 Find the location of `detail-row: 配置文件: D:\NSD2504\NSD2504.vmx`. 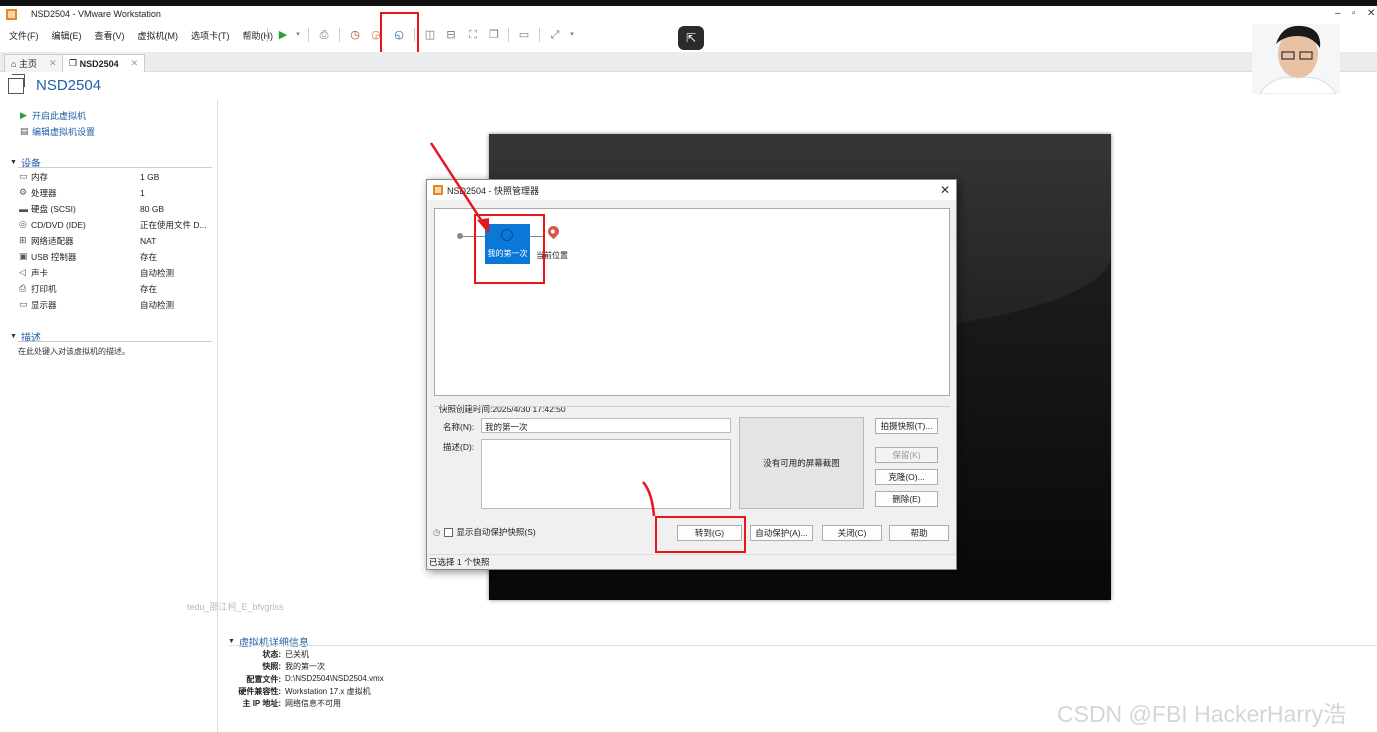

detail-row: 配置文件: D:\NSD2504\NSD2504.vmx is located at coordinates (430, 679).